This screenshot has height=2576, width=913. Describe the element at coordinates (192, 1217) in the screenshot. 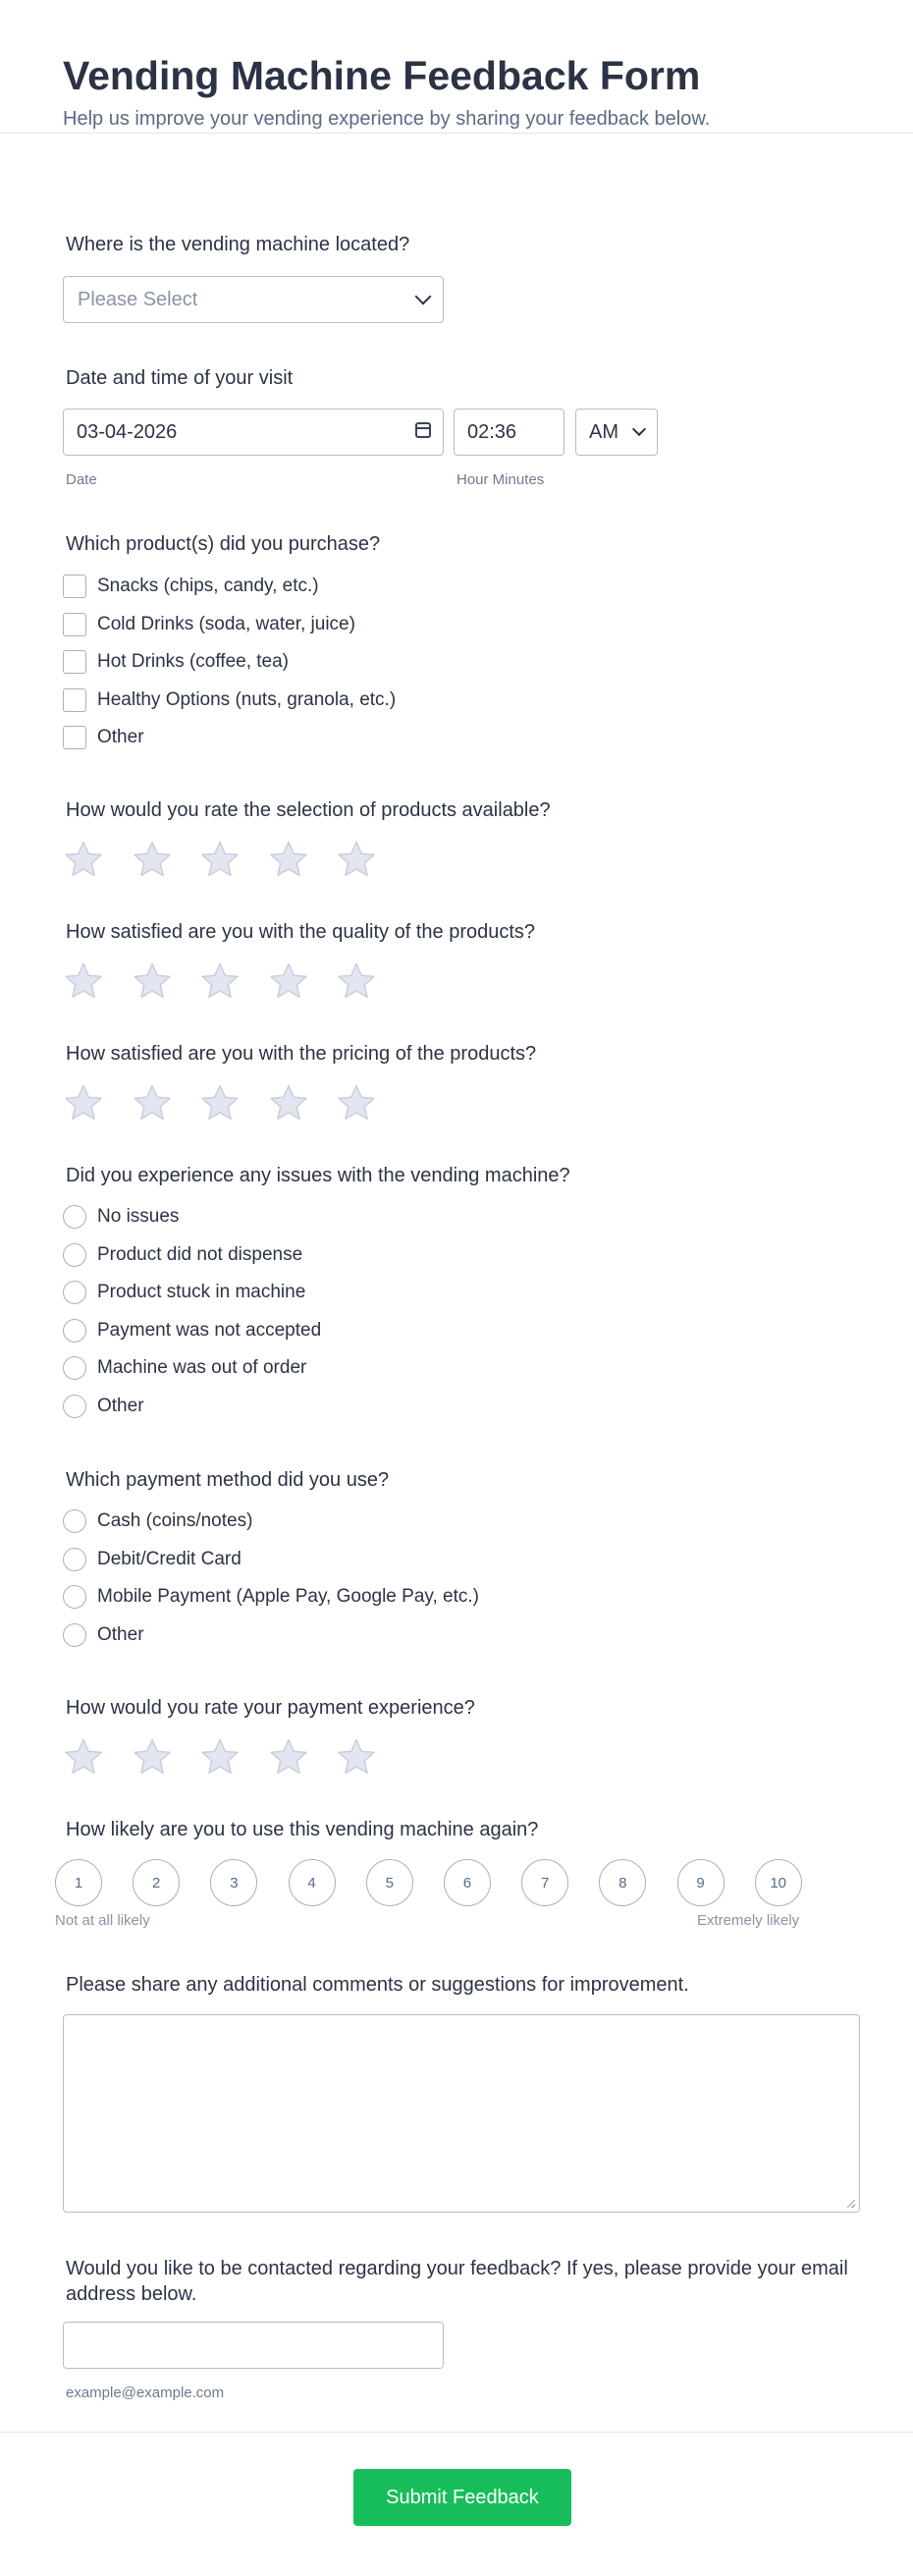

I see `issue-option: No issues` at that location.